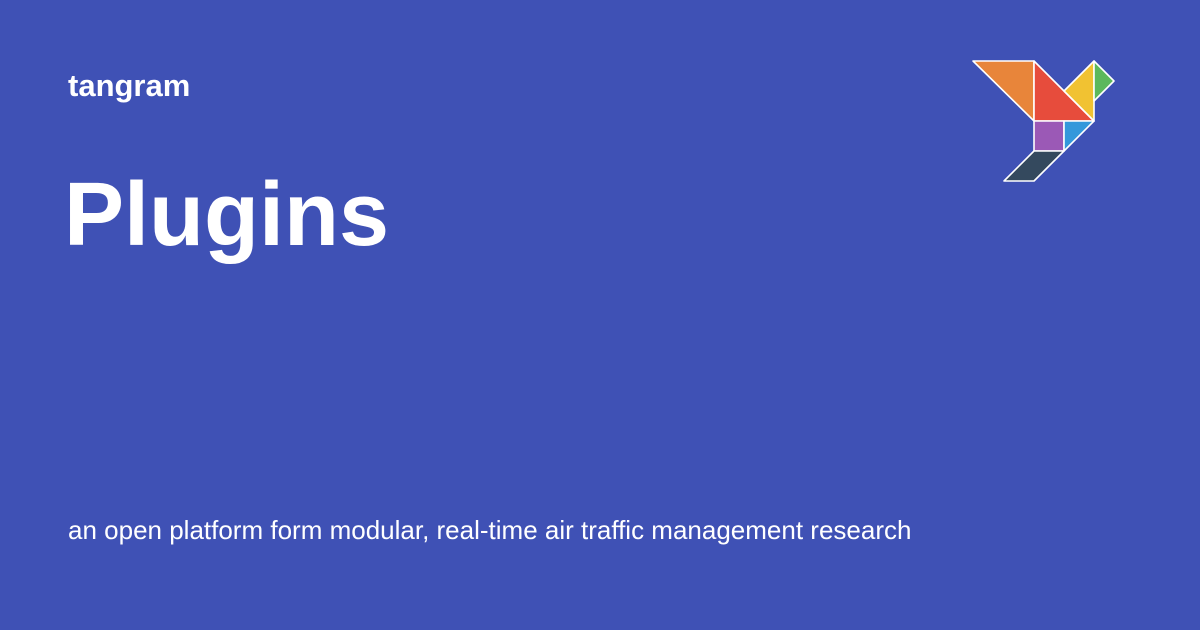 This screenshot has width=1200, height=630. What do you see at coordinates (1003, 91) in the screenshot?
I see `tangram-orange-triangle` at bounding box center [1003, 91].